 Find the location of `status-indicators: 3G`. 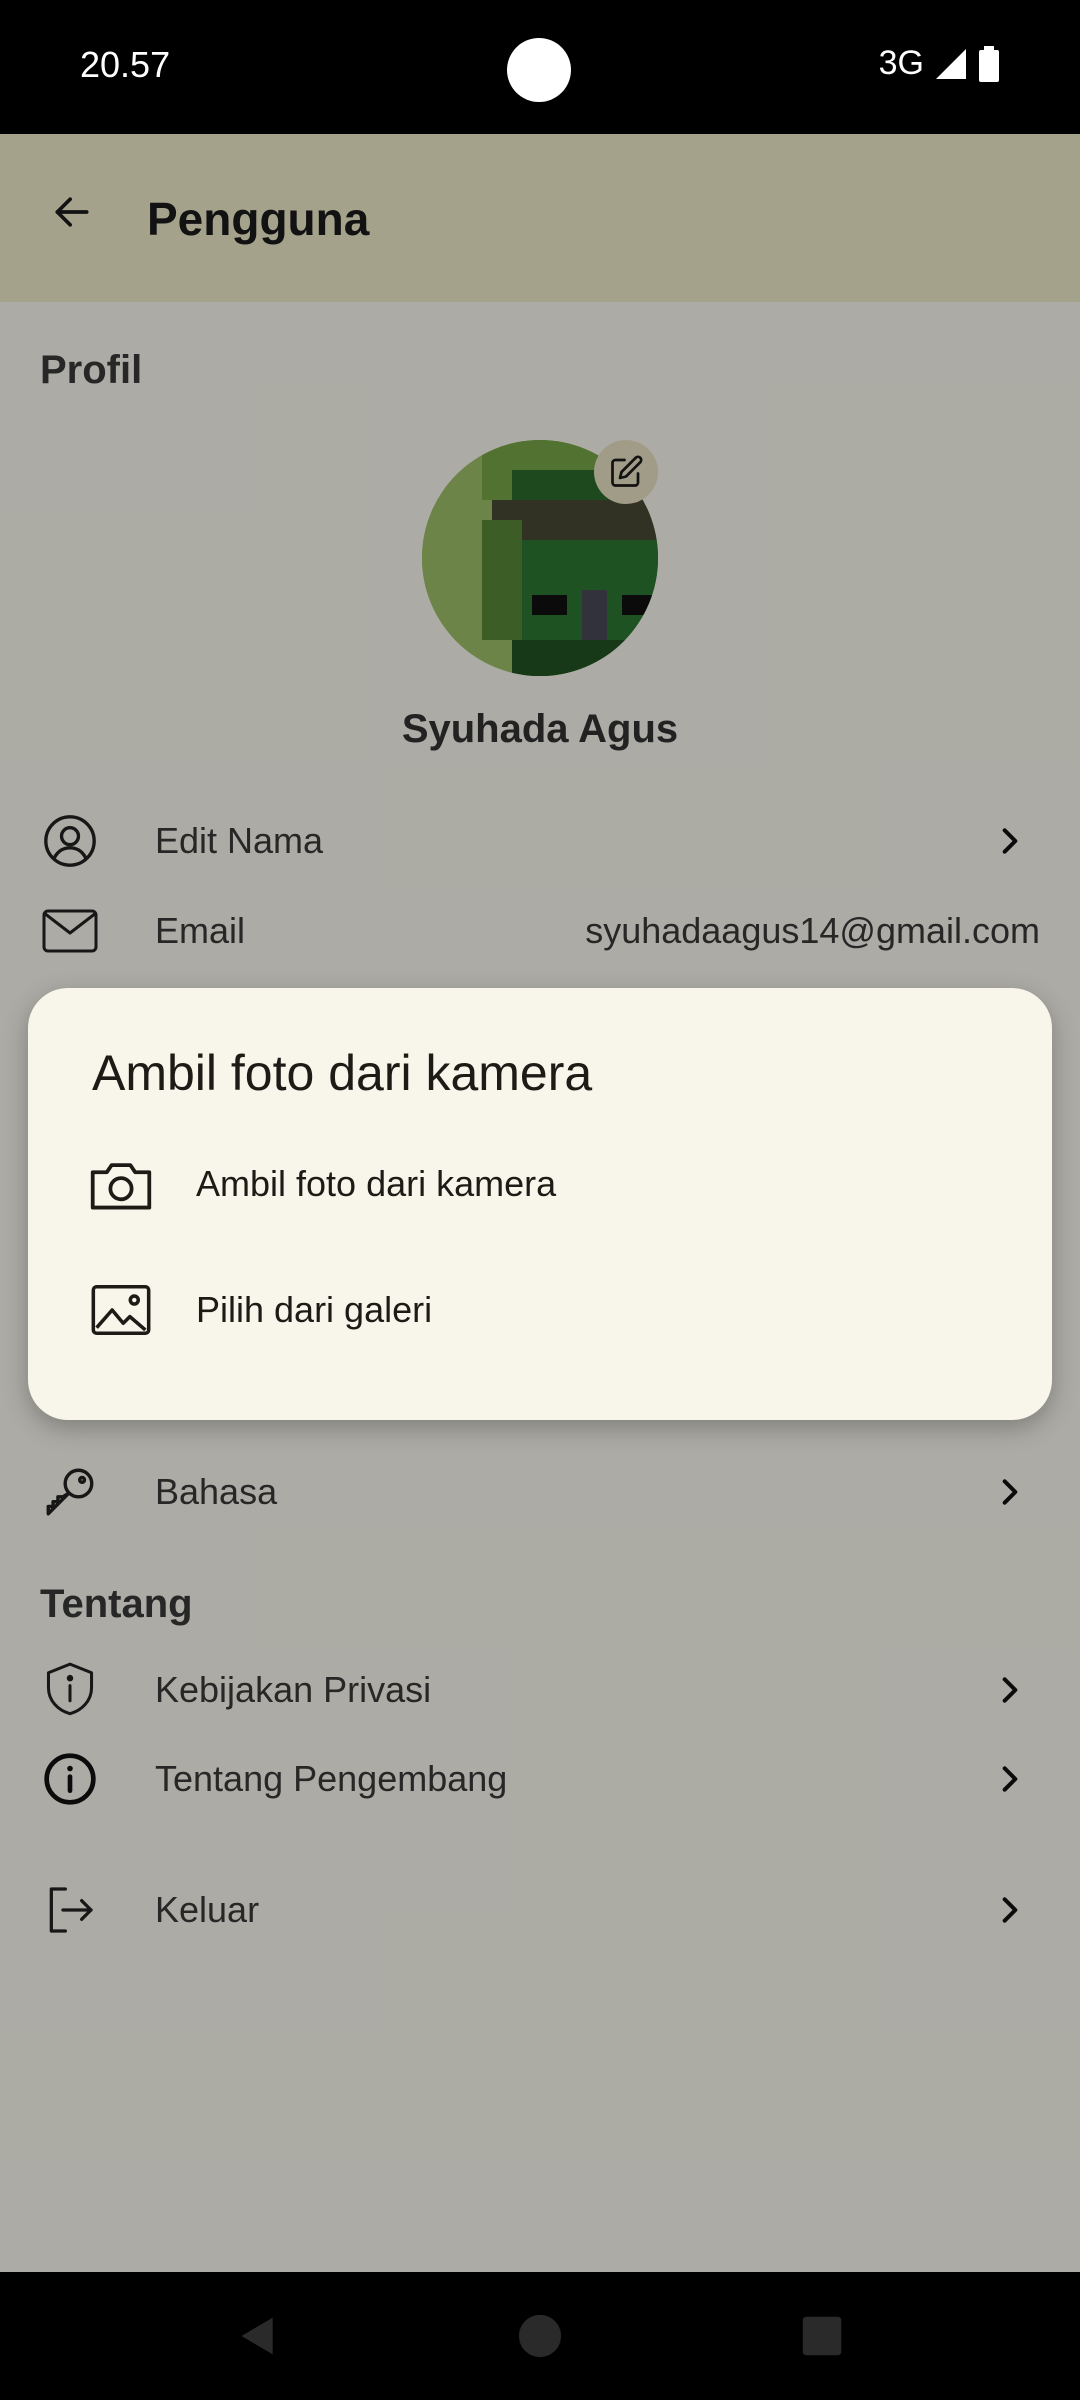

status-indicators: 3G is located at coordinates (939, 63).